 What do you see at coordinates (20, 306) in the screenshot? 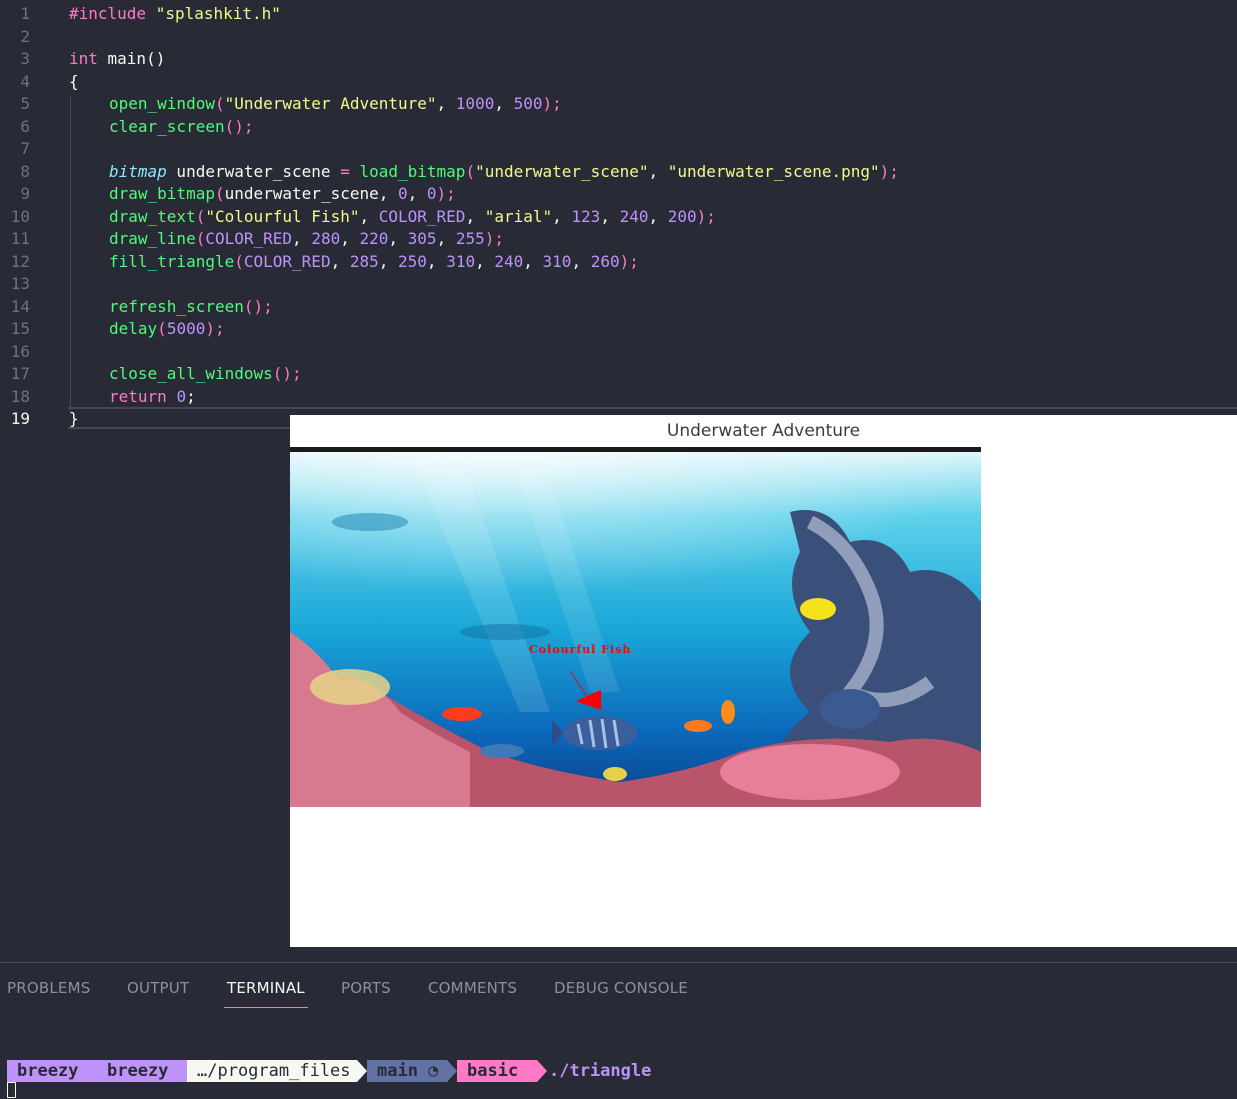
I see `line-number: 14` at bounding box center [20, 306].